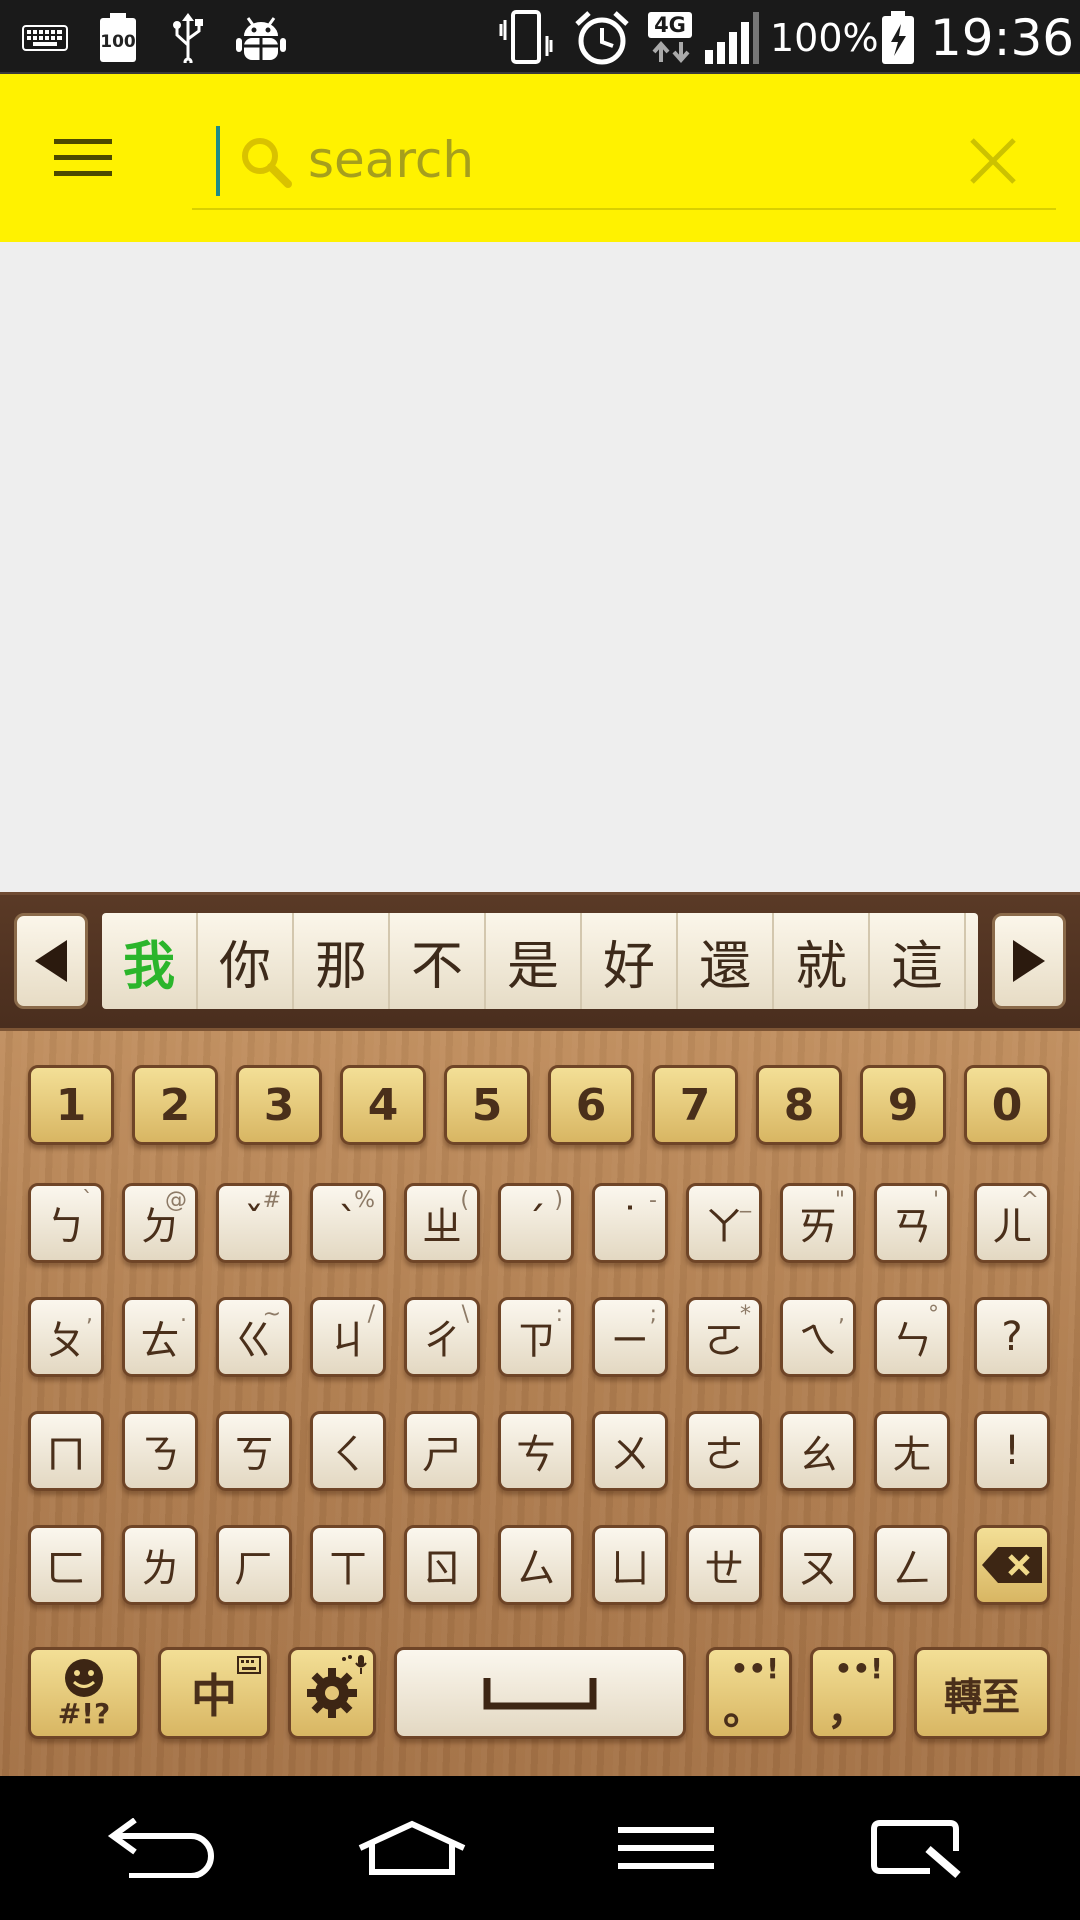 Image resolution: width=1080 pixels, height=1920 pixels. Describe the element at coordinates (175, 1105) in the screenshot. I see `key-digit: 2` at that location.